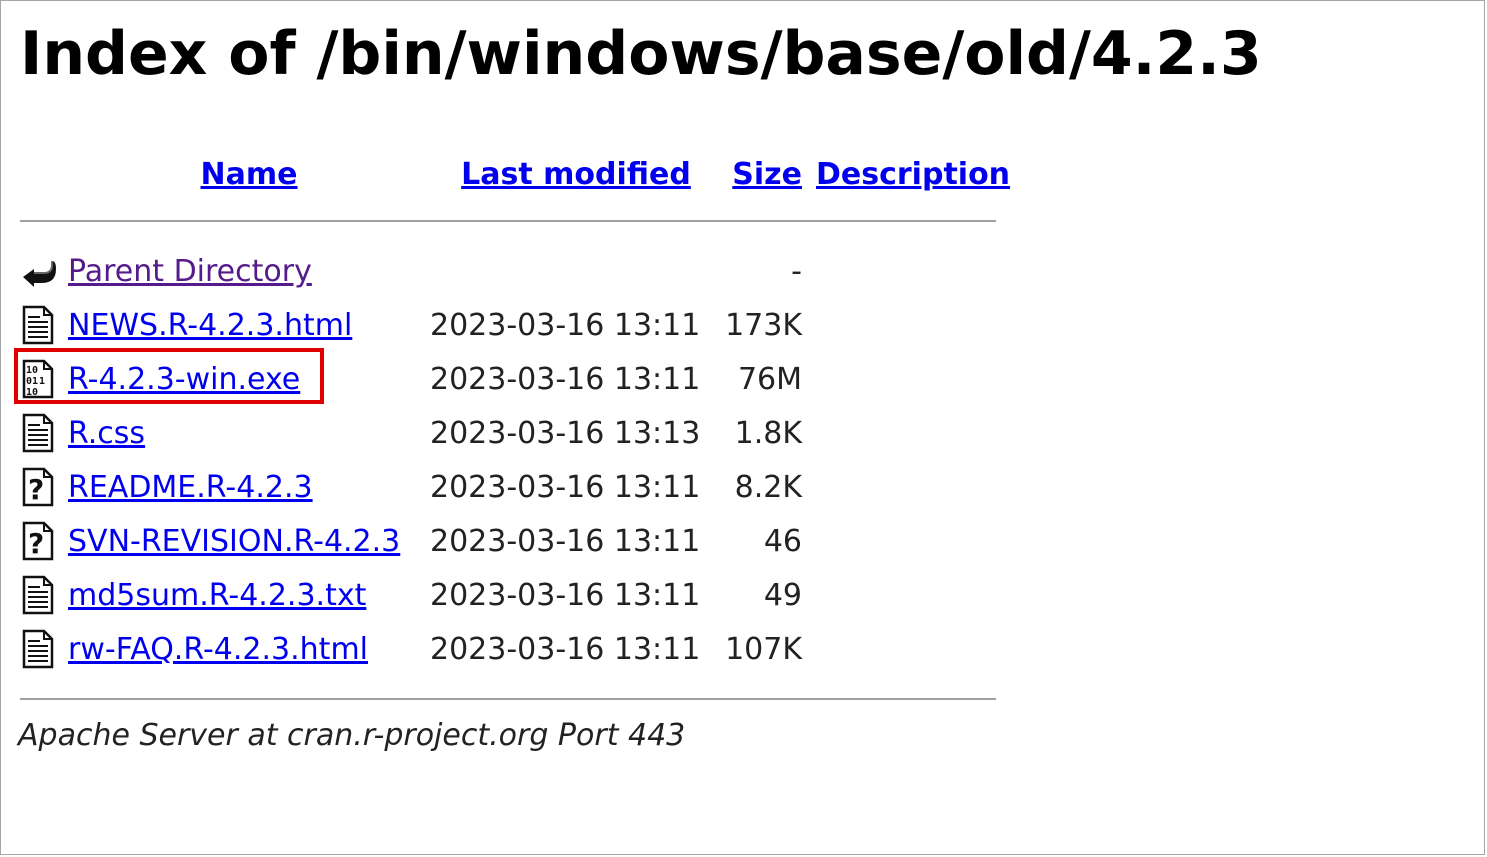 This screenshot has width=1487, height=857. I want to click on top-divider, so click(508, 221).